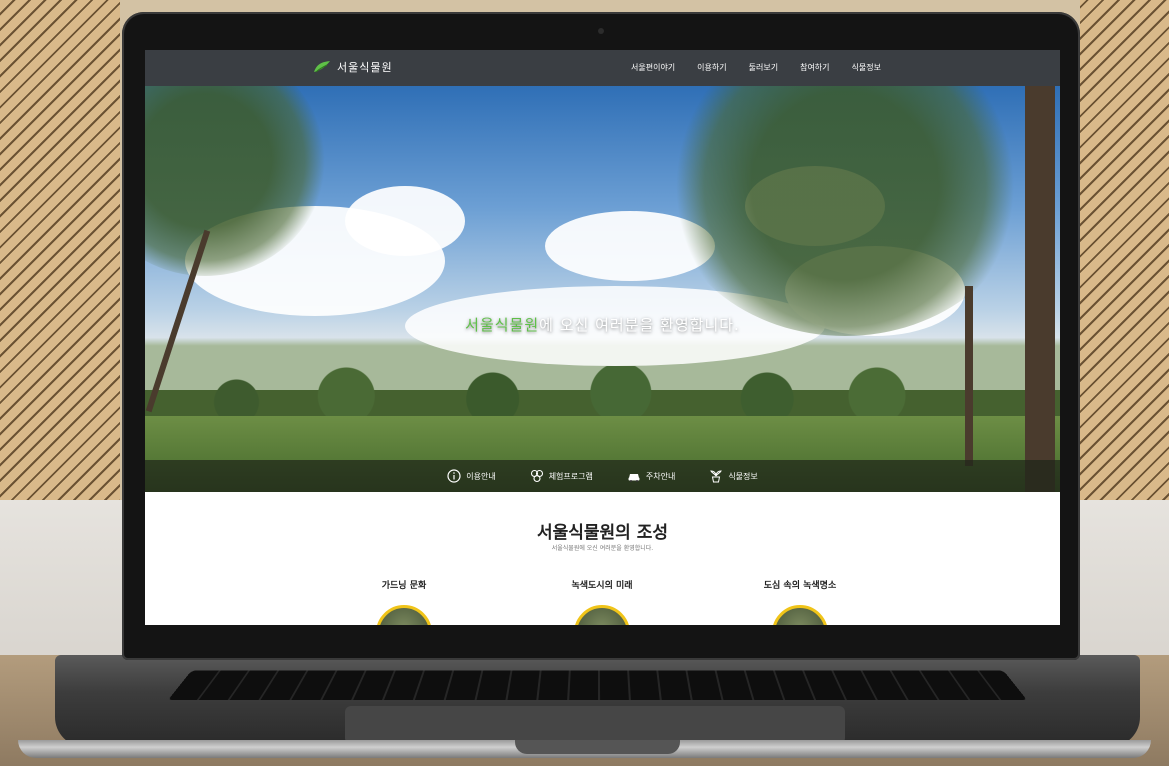  What do you see at coordinates (800, 586) in the screenshot?
I see `card-label: 도심 속의 녹색명소` at bounding box center [800, 586].